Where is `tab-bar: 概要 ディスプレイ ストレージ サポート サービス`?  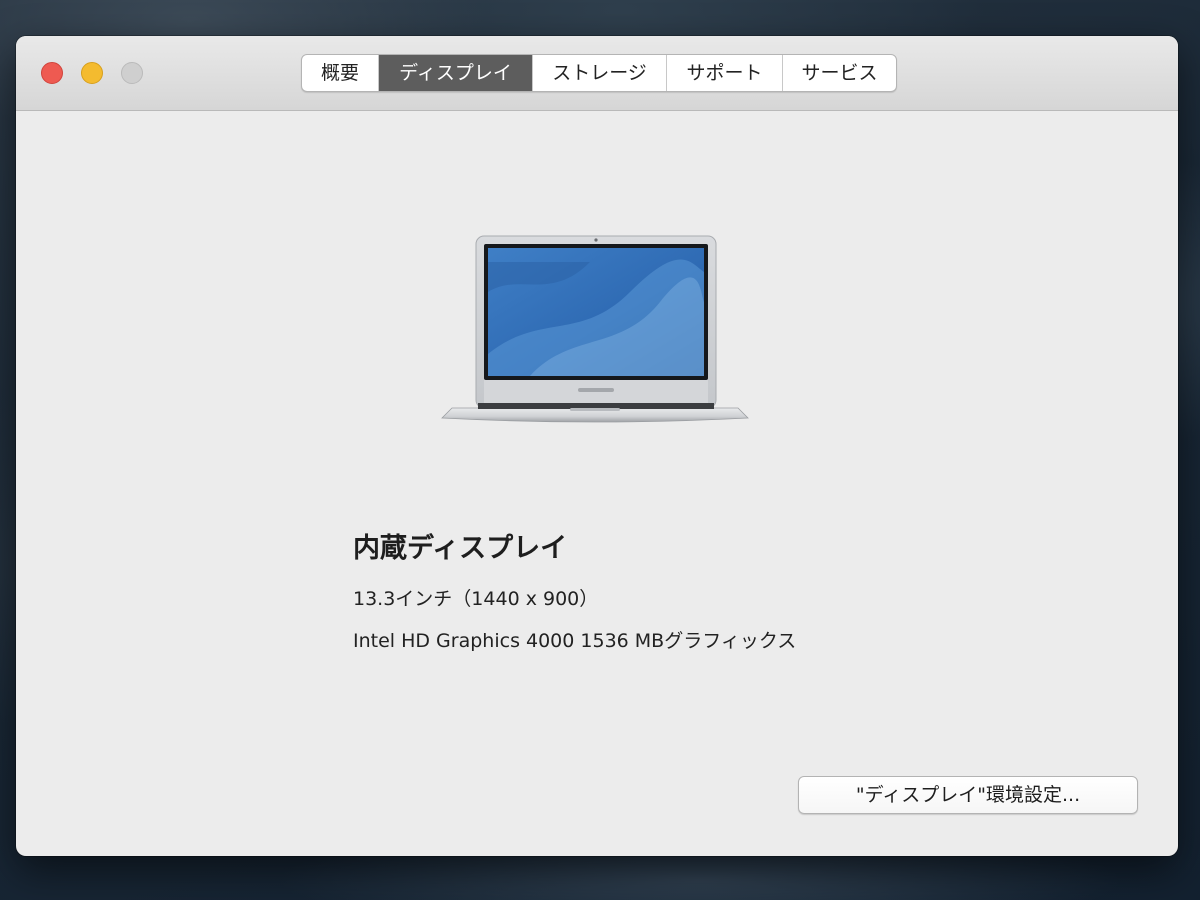
tab-bar: 概要 ディスプレイ ストレージ サポート サービス is located at coordinates (599, 73).